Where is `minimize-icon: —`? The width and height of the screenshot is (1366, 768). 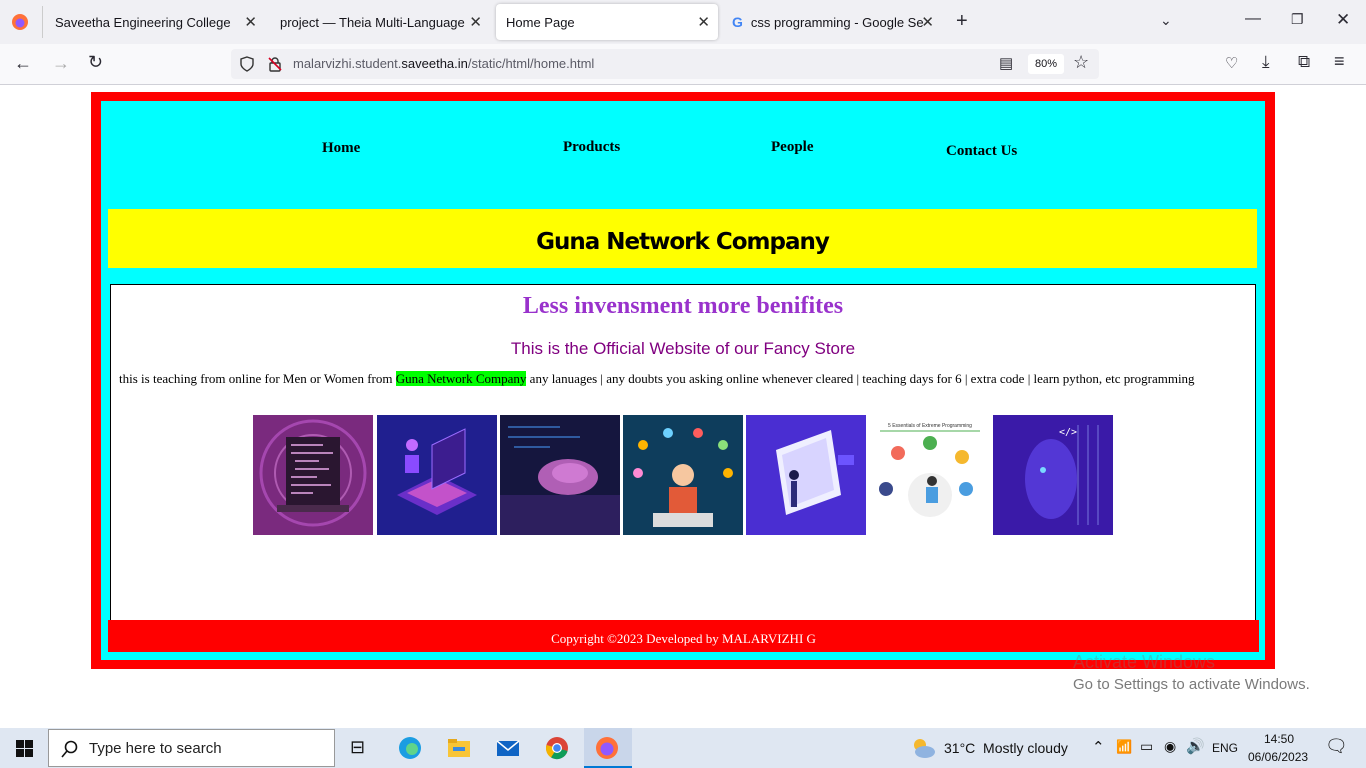
minimize-icon: — is located at coordinates (1253, 19).